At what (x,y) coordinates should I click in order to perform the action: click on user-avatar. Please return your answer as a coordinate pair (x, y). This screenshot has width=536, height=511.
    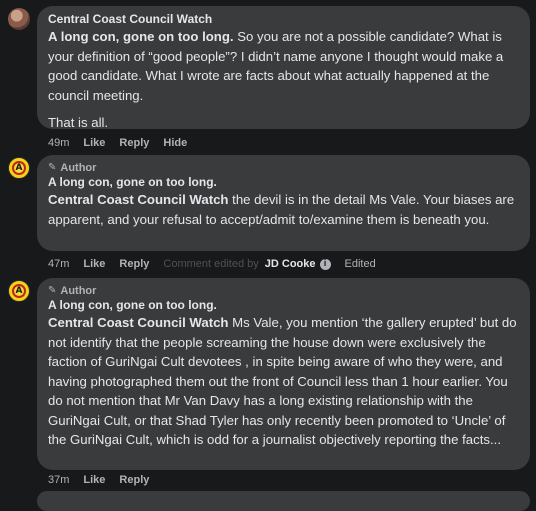
    Looking at the image, I should click on (19, 19).